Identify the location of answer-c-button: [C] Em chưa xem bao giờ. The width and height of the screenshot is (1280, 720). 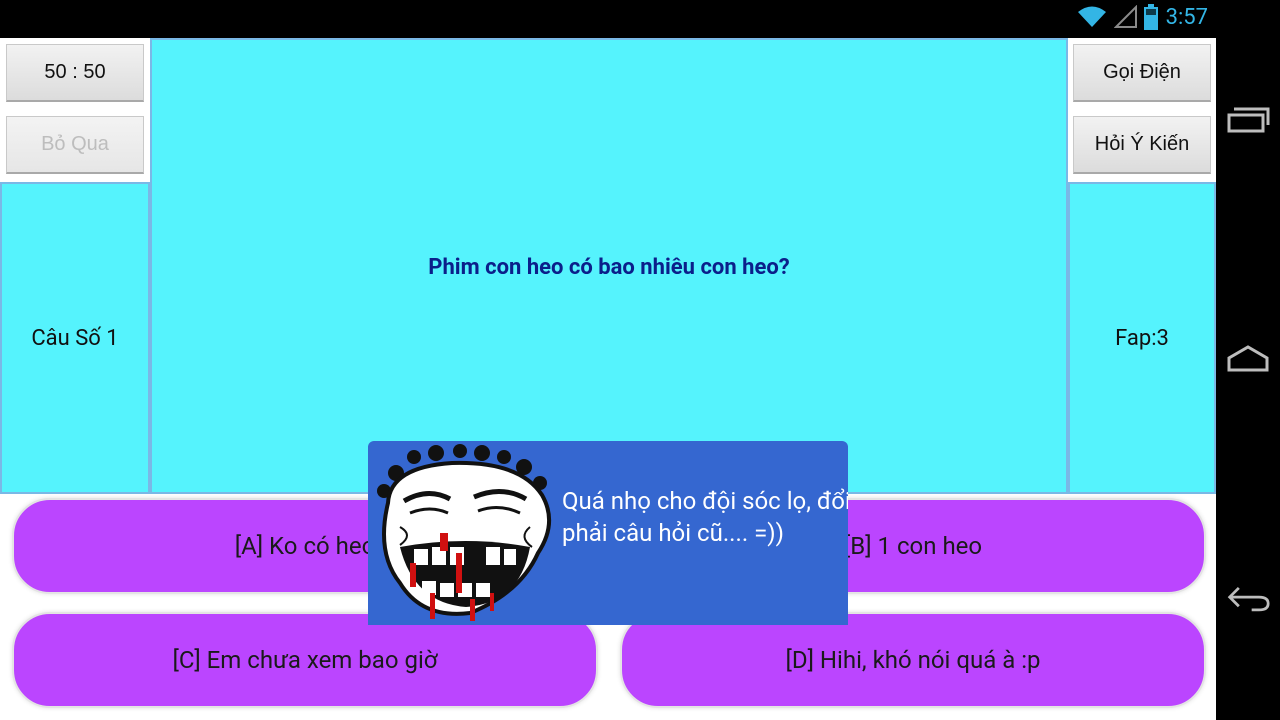
(305, 660).